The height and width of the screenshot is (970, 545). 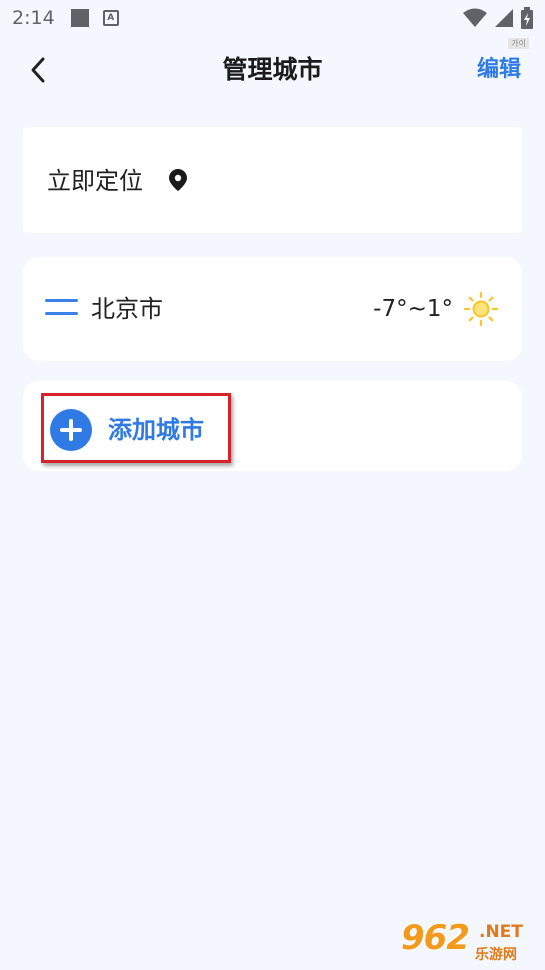 I want to click on add-city-button: 添加城市, so click(x=136, y=428).